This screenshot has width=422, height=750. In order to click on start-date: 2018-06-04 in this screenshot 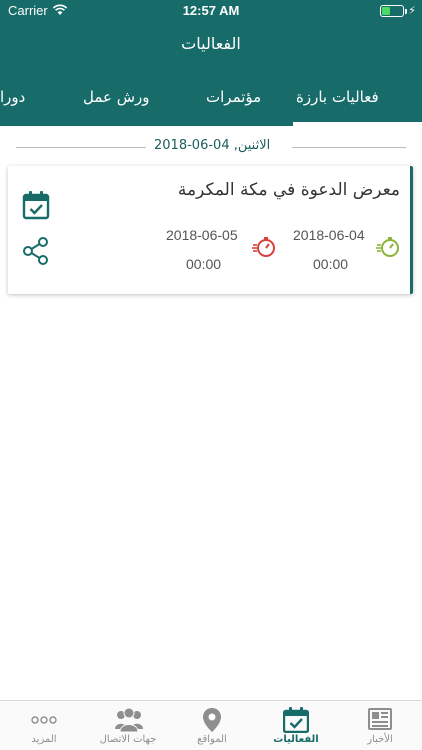, I will do `click(329, 235)`.